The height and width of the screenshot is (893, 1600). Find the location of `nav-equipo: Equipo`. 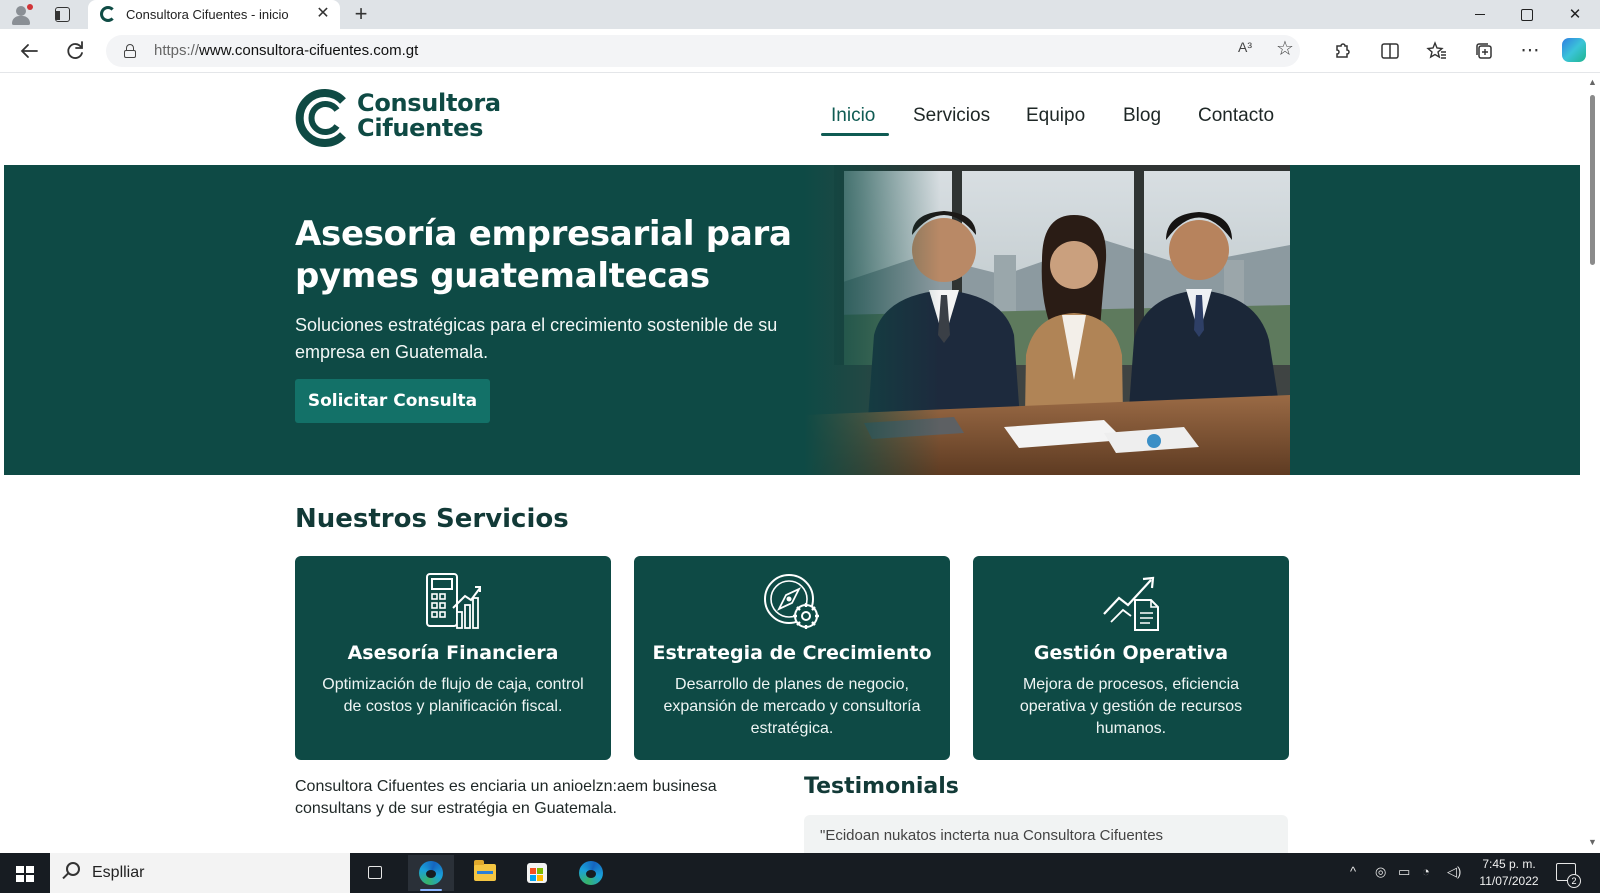

nav-equipo: Equipo is located at coordinates (1055, 116).